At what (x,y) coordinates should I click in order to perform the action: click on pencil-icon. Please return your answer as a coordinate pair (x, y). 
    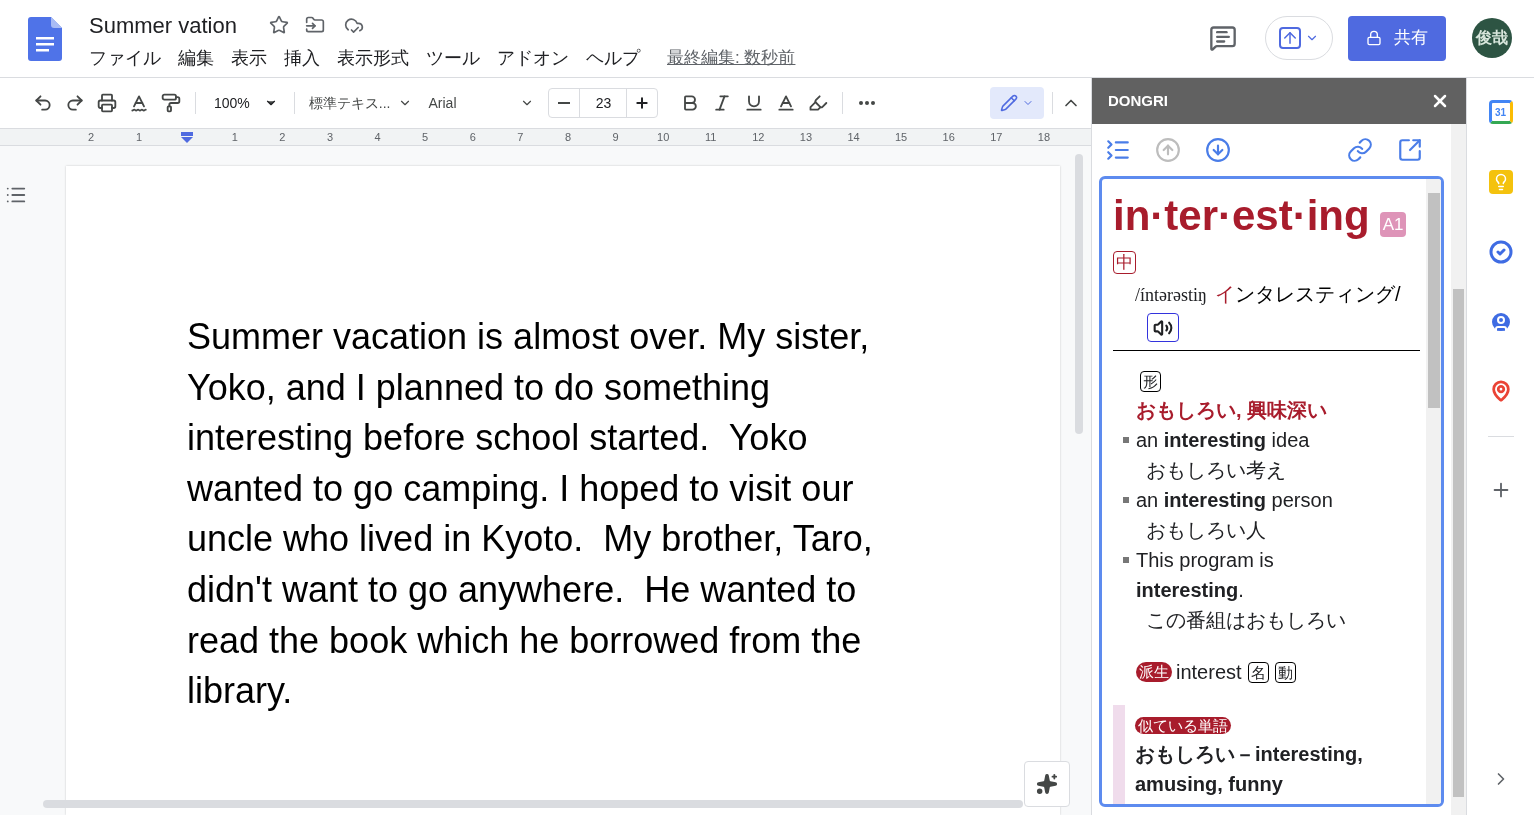
    Looking at the image, I should click on (1009, 103).